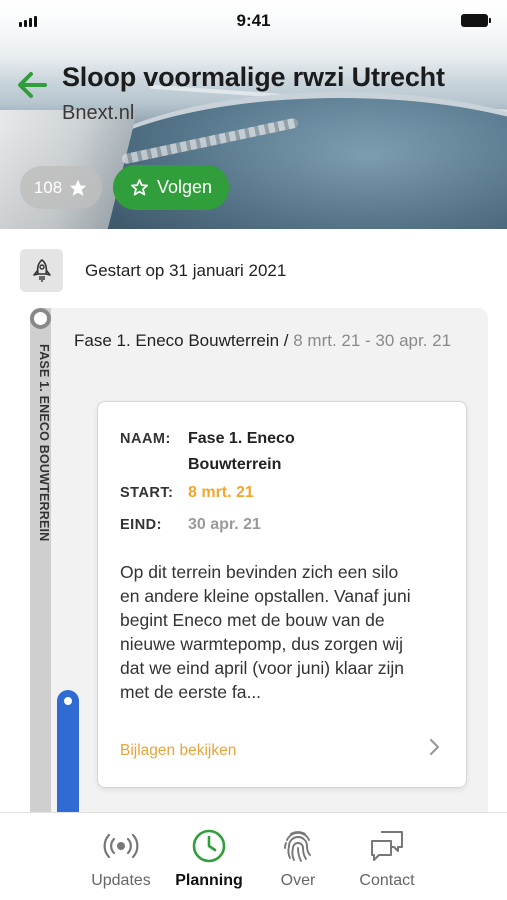 The image size is (507, 900). I want to click on chat-icon, so click(387, 846).